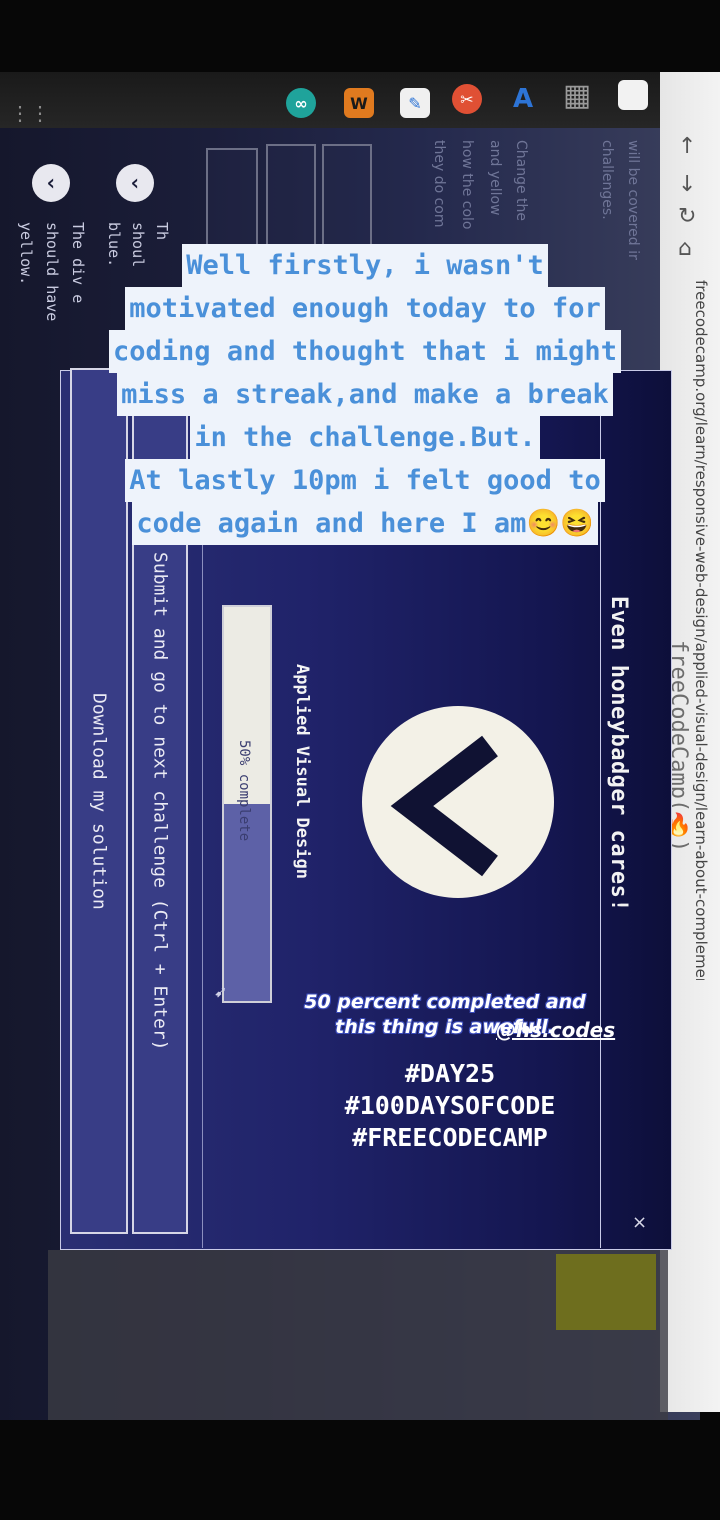  Describe the element at coordinates (365, 437) in the screenshot. I see `caption-line: in the challenge.But.` at that location.